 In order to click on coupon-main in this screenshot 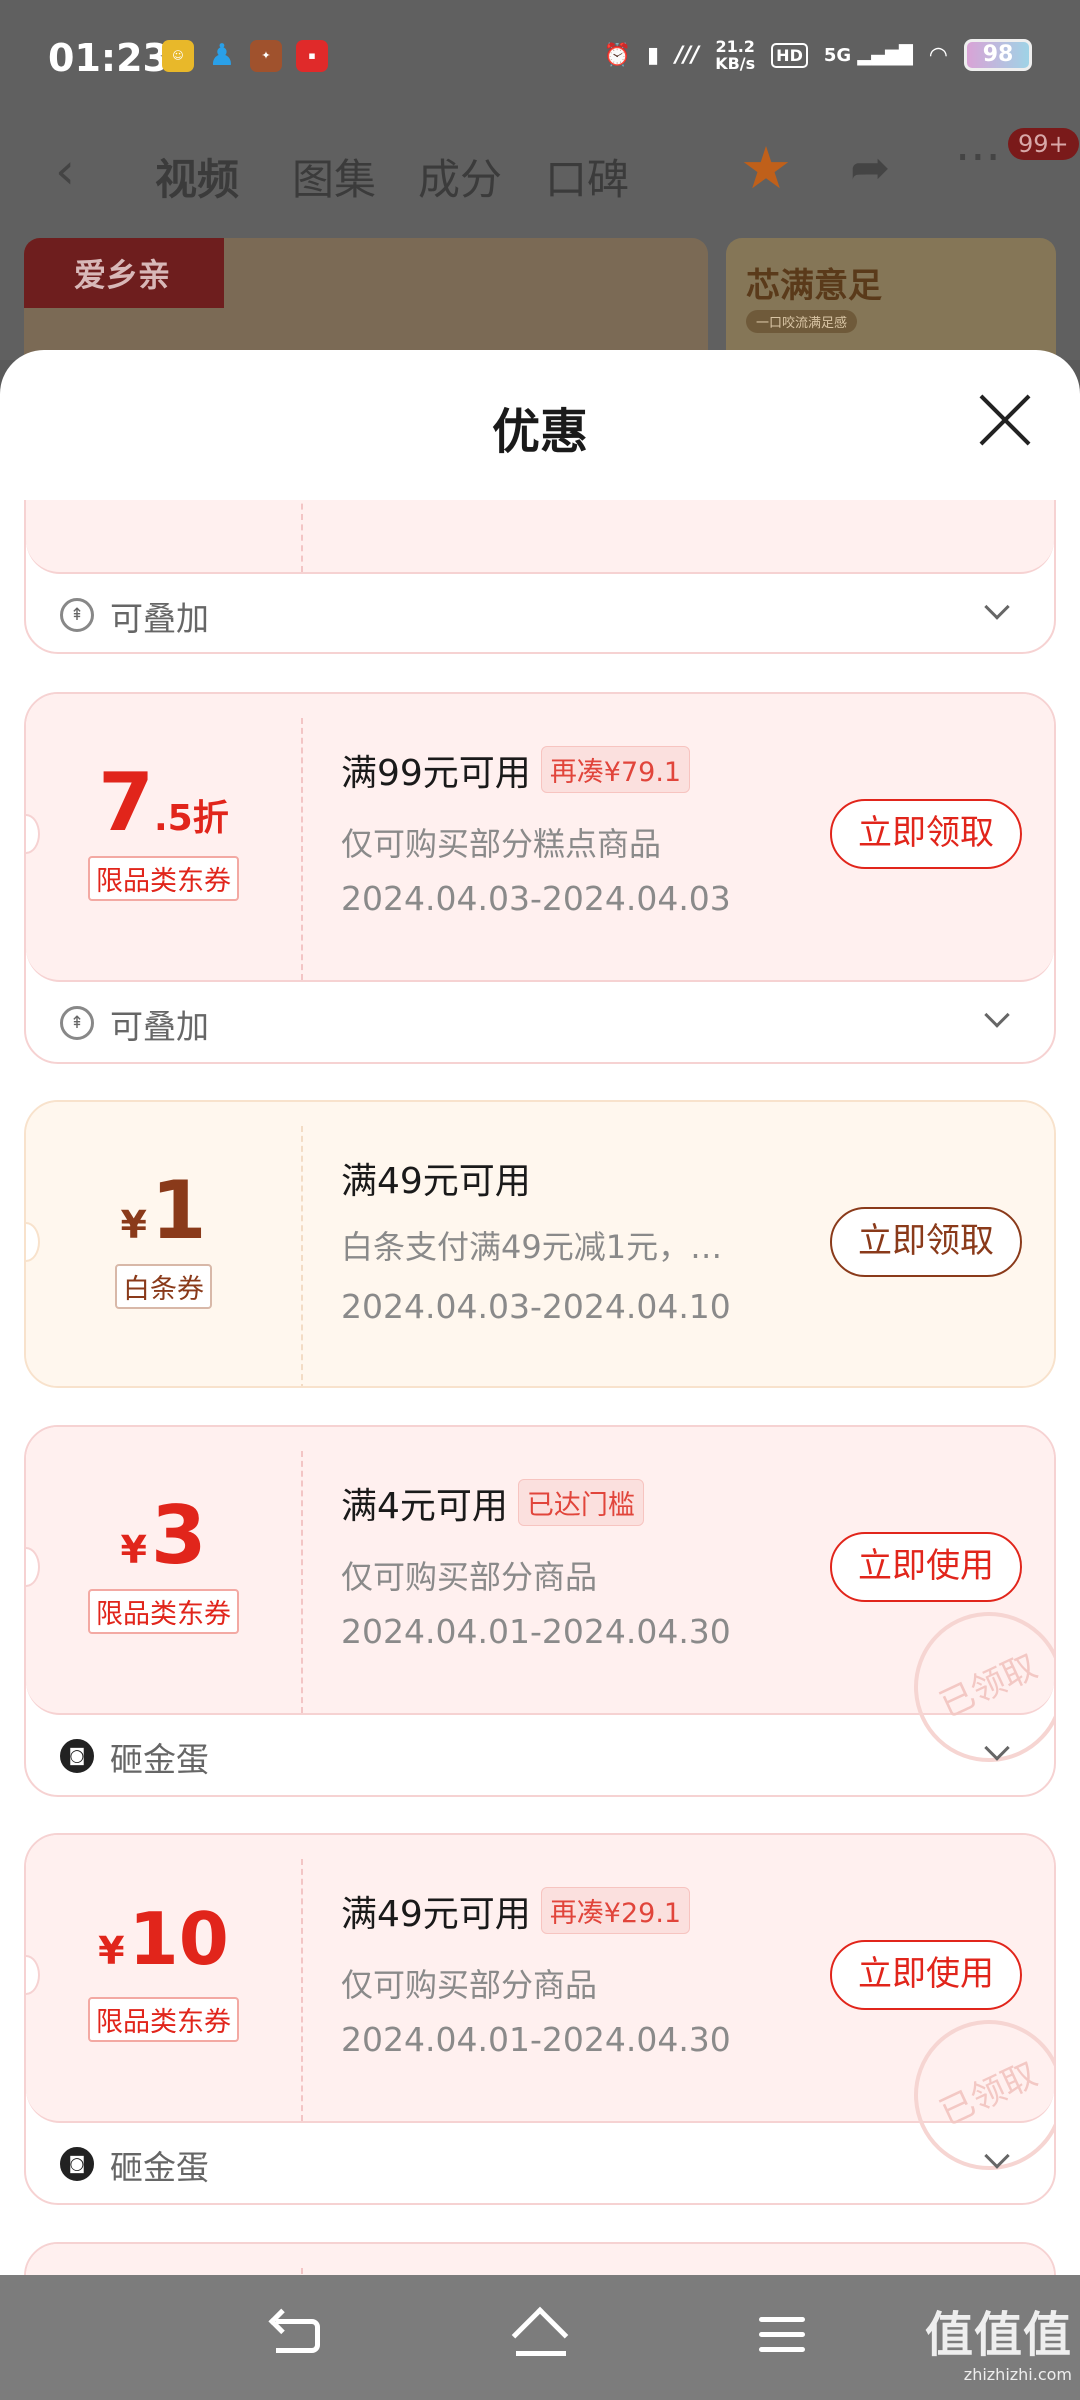, I will do `click(540, 2259)`.